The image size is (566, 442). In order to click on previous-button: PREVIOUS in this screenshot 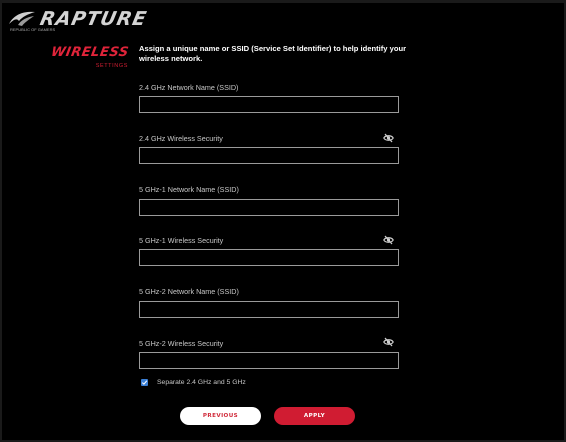, I will do `click(220, 416)`.